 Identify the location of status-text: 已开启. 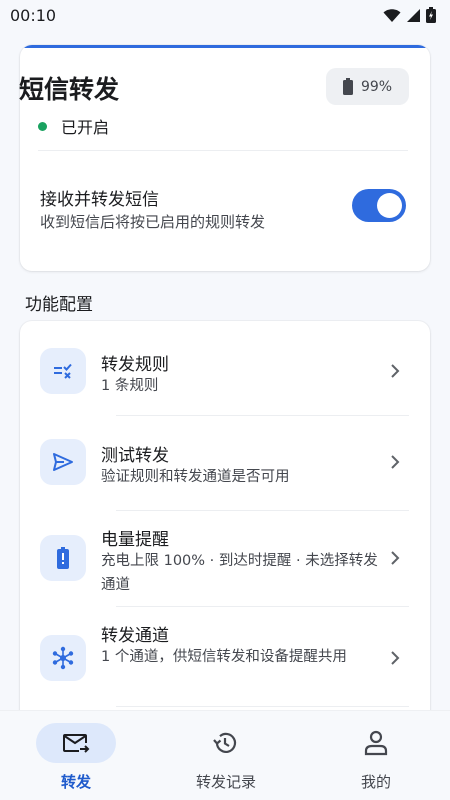
(85, 127).